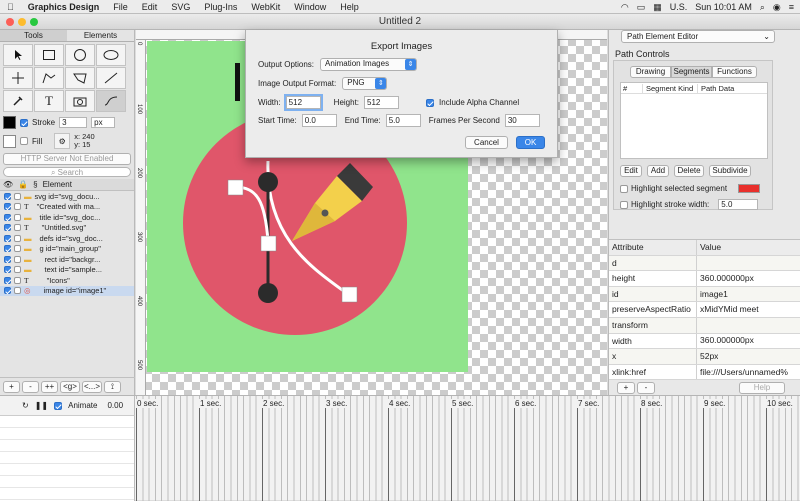  What do you see at coordinates (64, 7) in the screenshot?
I see `app-menu: Graphics Design` at bounding box center [64, 7].